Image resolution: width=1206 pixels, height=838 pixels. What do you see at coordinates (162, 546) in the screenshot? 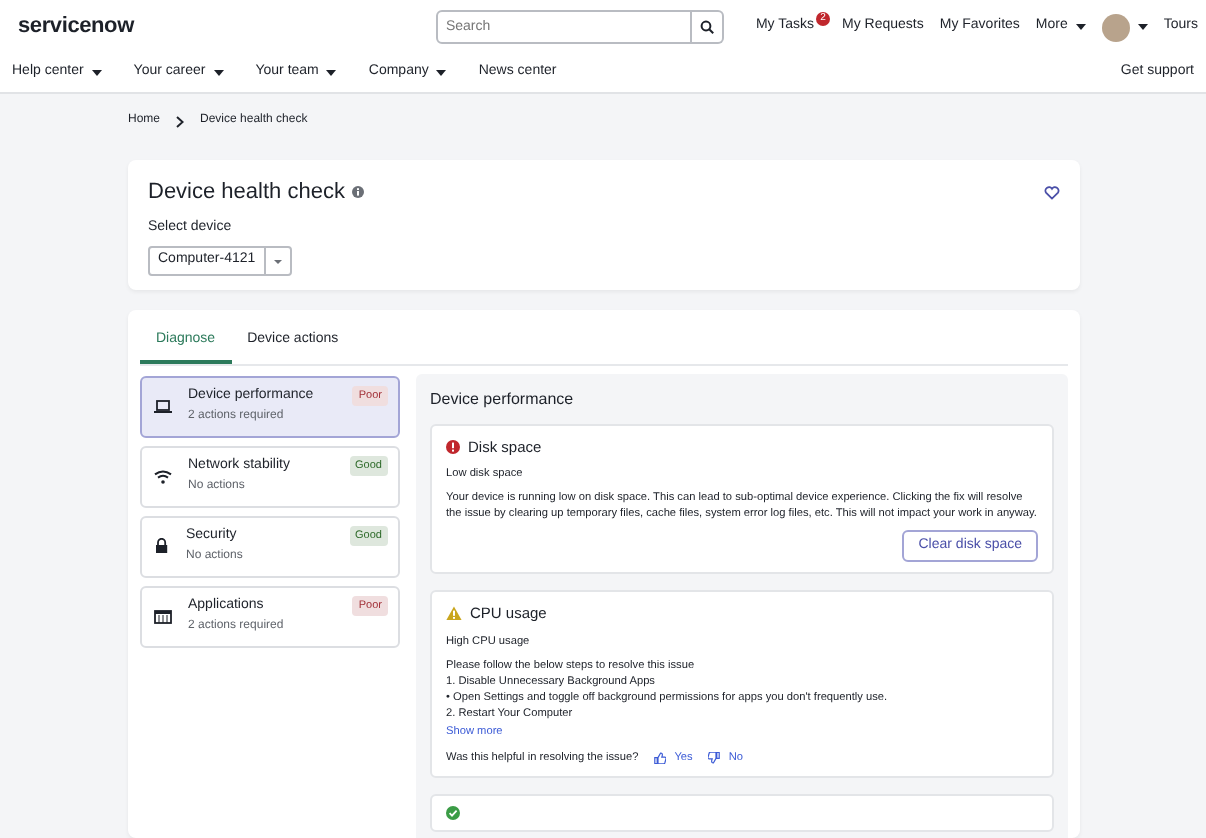
I see `lock-icon` at bounding box center [162, 546].